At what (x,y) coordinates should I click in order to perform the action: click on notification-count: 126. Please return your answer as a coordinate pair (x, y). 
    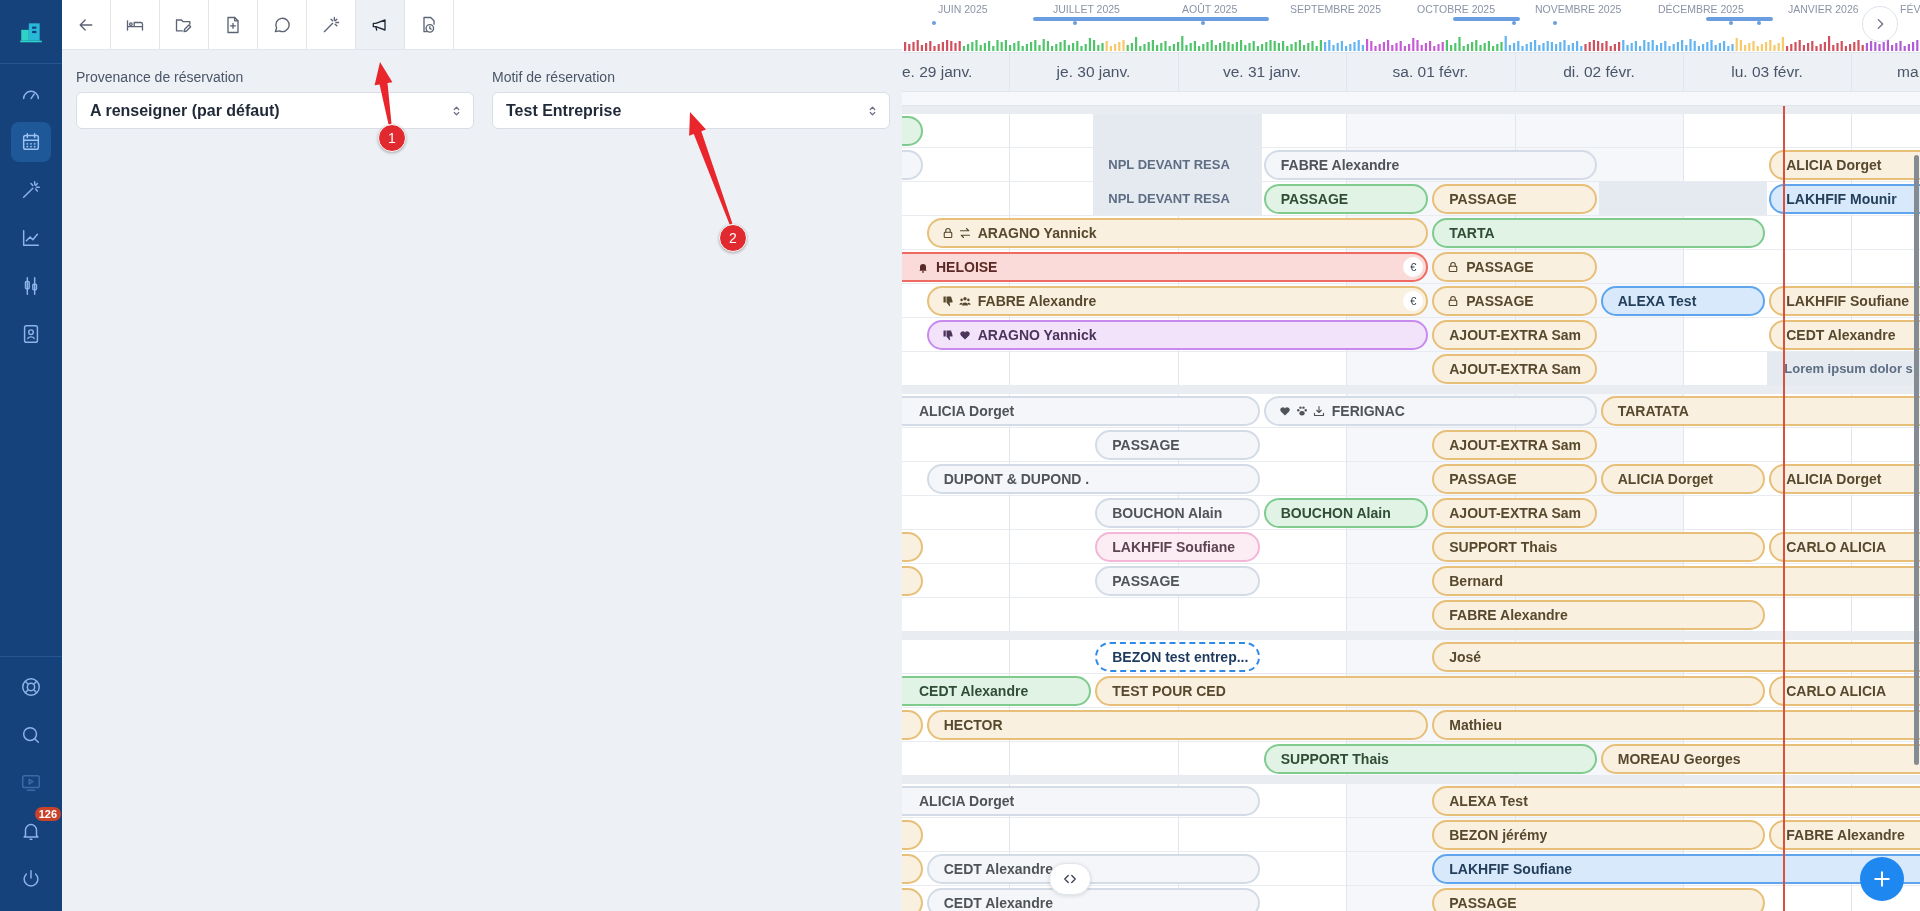
    Looking at the image, I should click on (47, 814).